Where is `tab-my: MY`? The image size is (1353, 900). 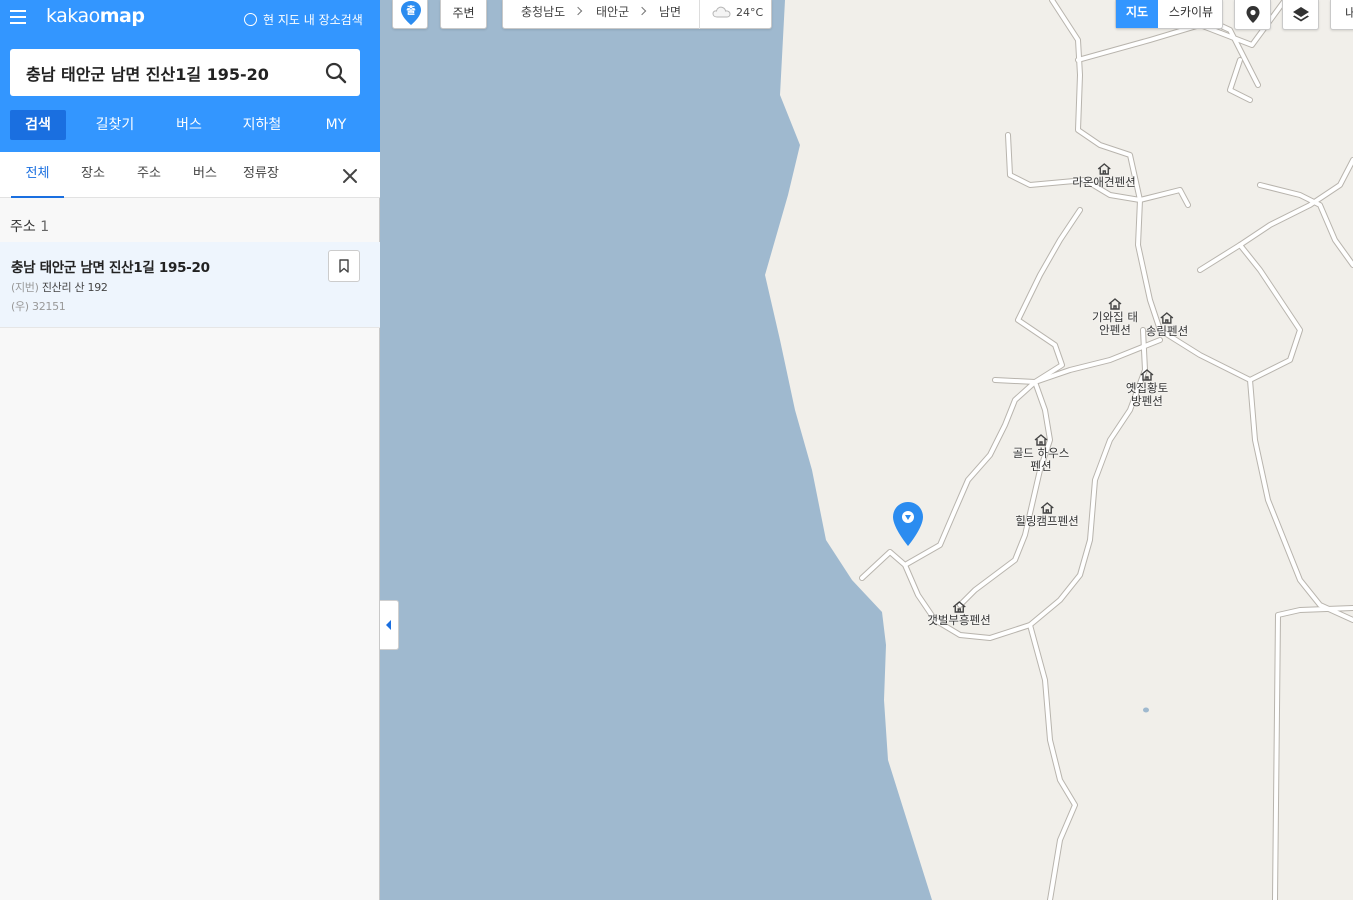 tab-my: MY is located at coordinates (336, 125).